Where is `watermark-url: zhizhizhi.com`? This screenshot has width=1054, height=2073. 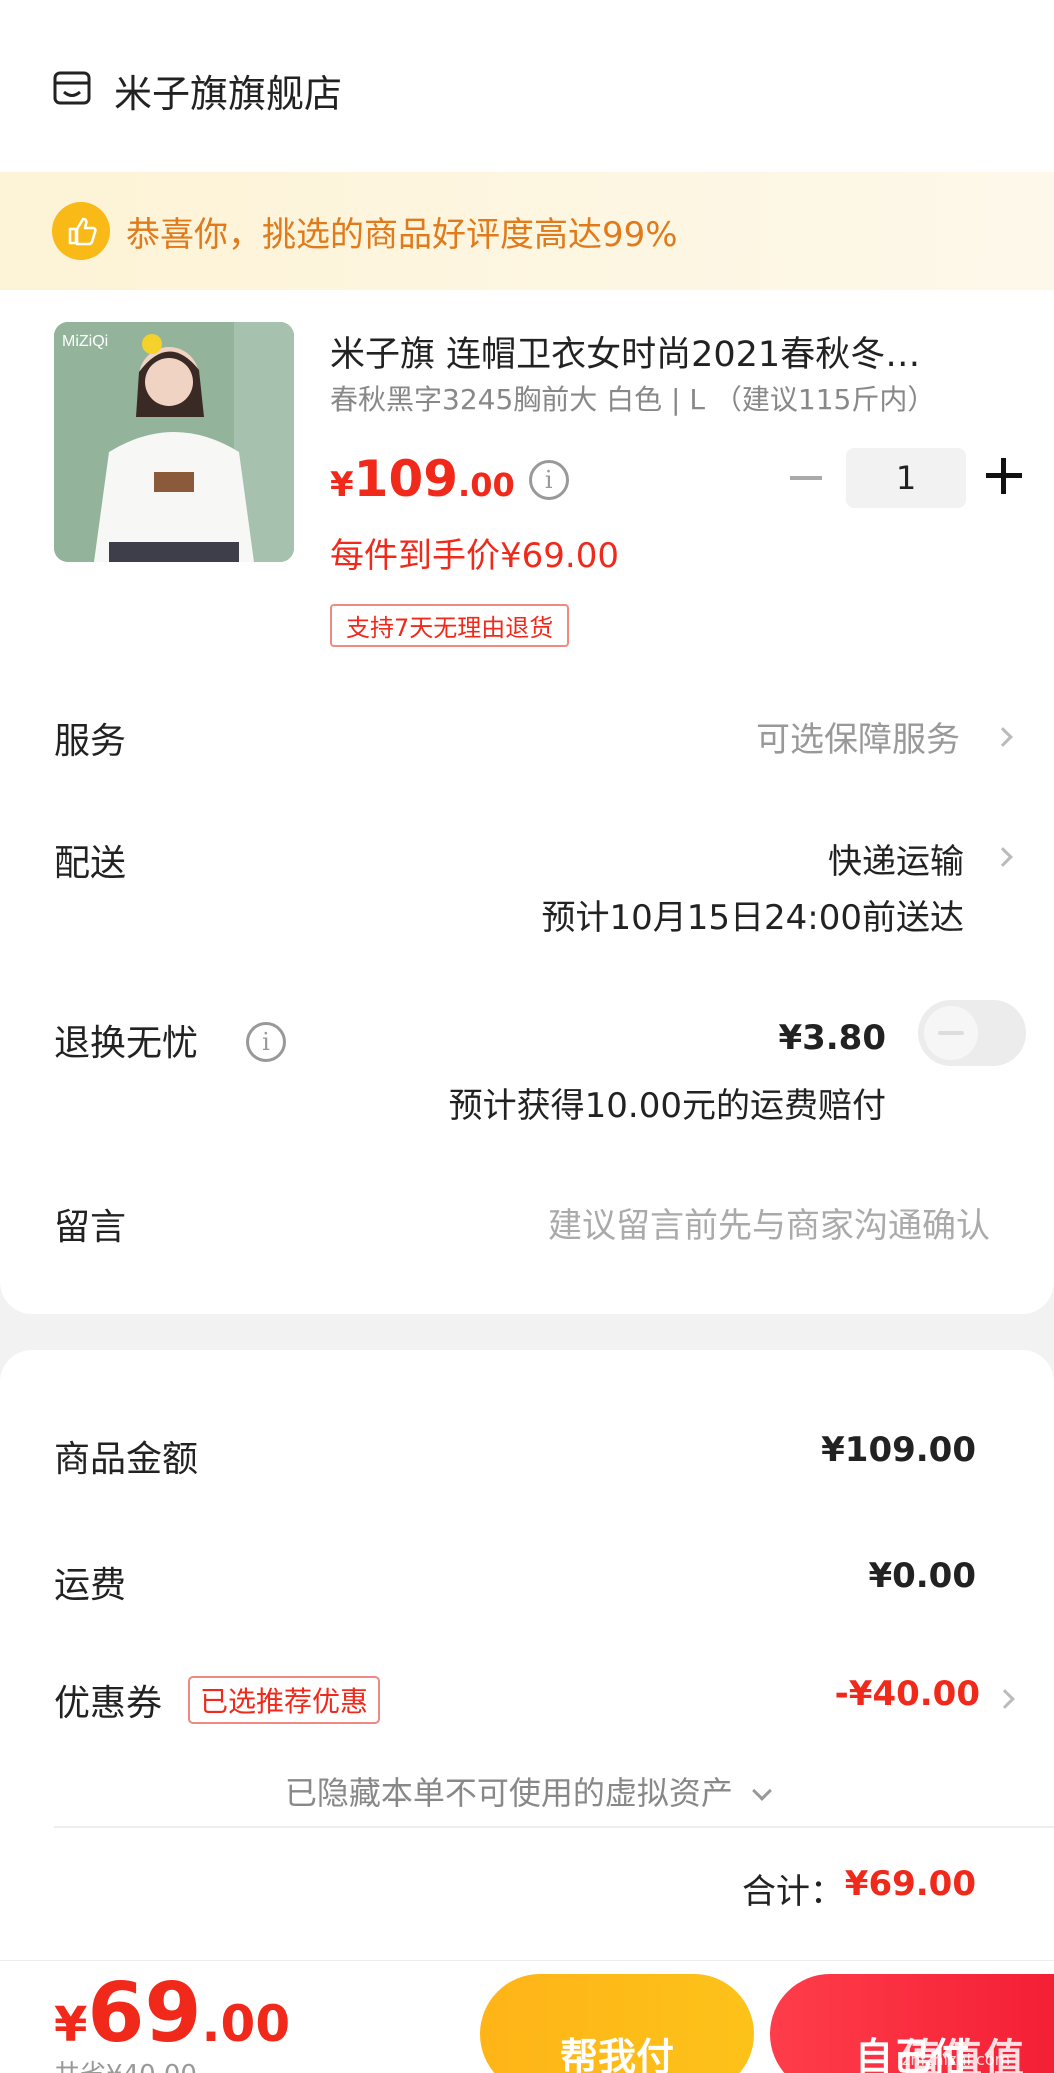 watermark-url: zhizhizhi.com is located at coordinates (956, 2059).